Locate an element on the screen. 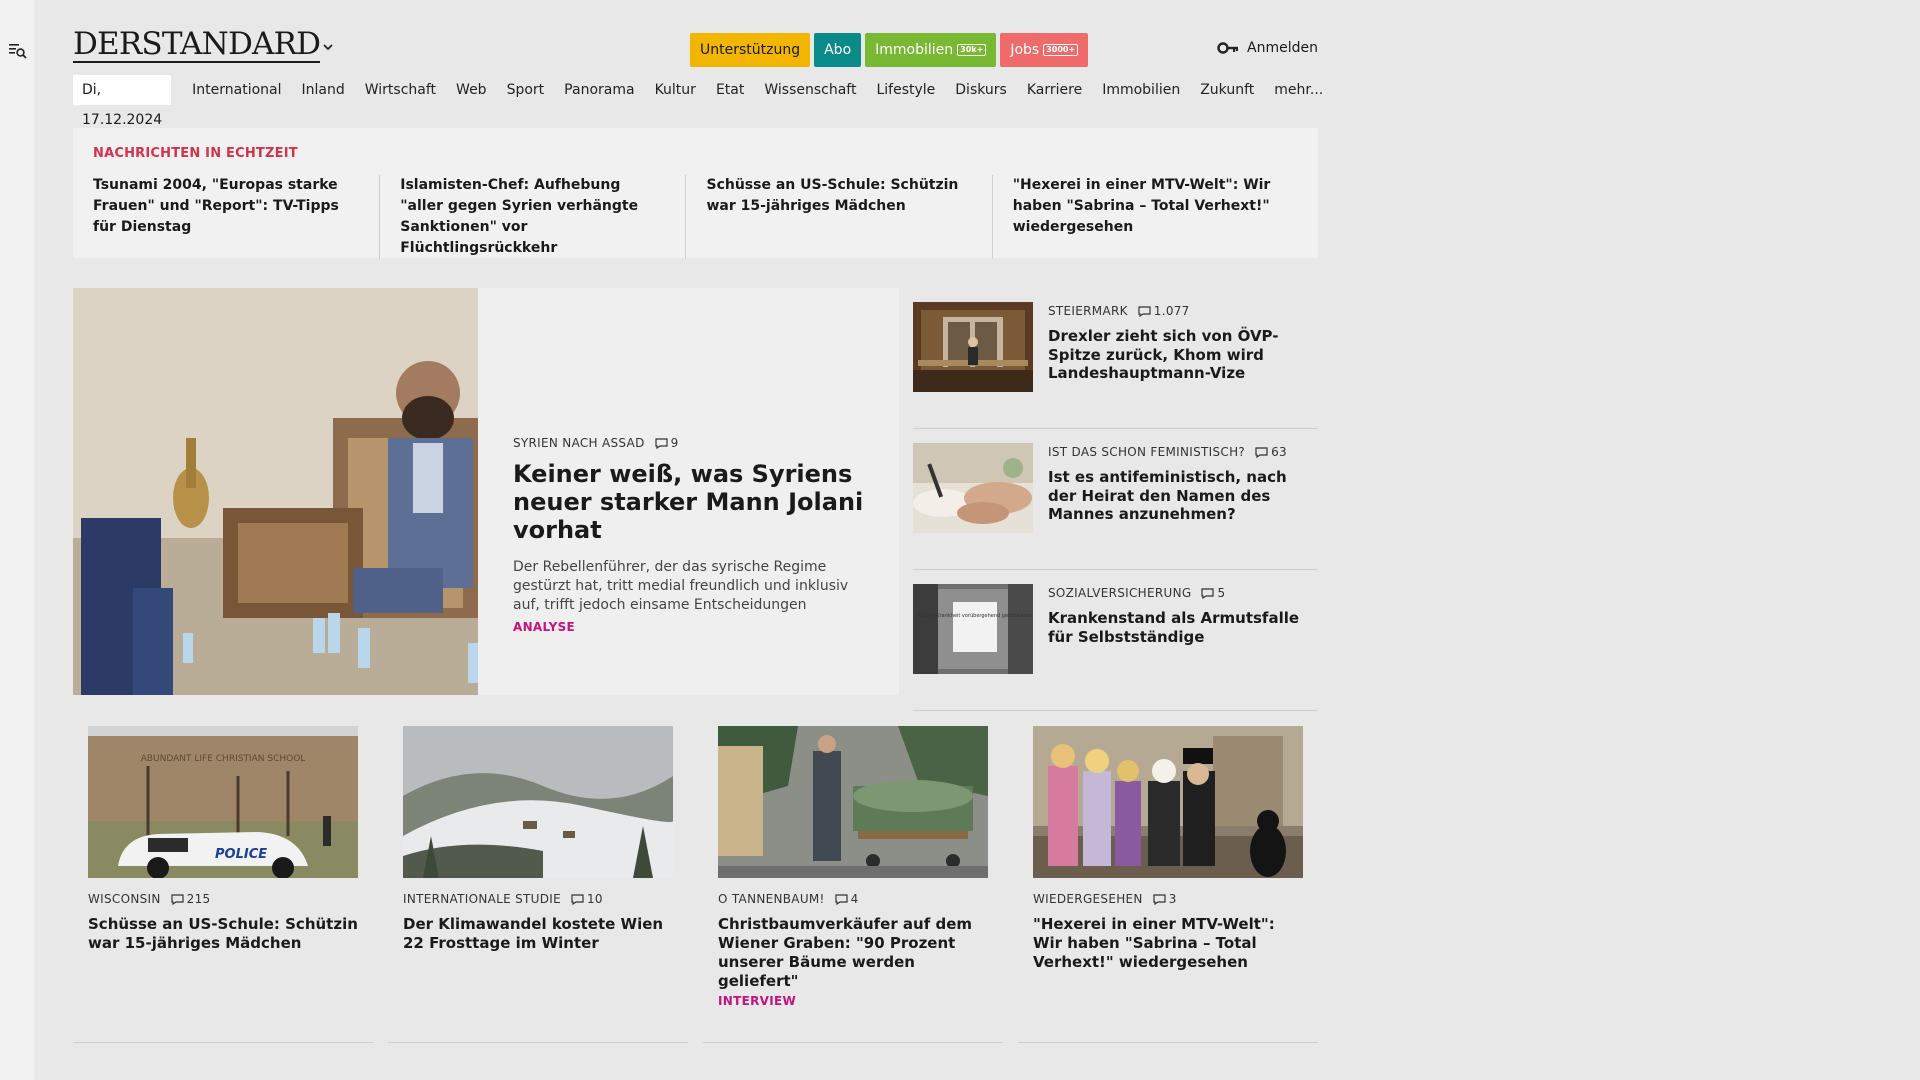 Image resolution: width=1920 pixels, height=1080 pixels. comment-count: 5 is located at coordinates (1213, 593).